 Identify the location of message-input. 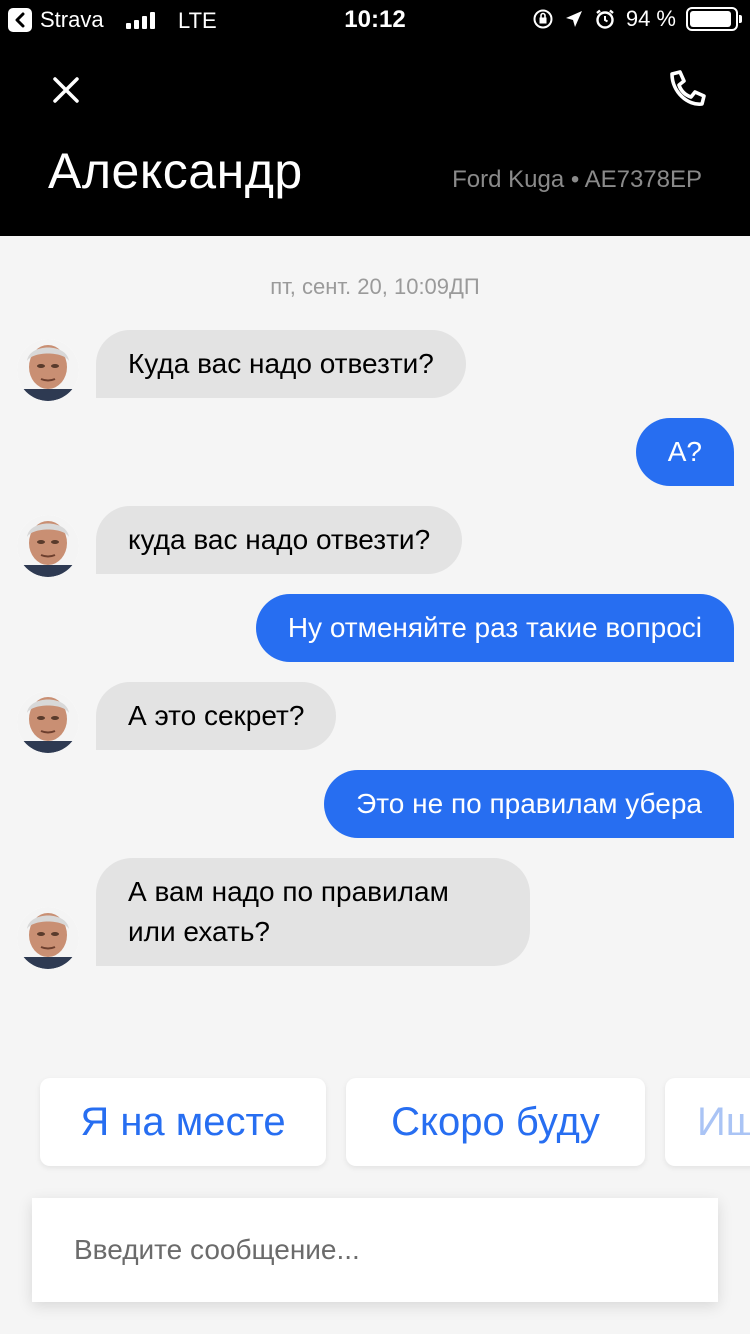
(375, 1250).